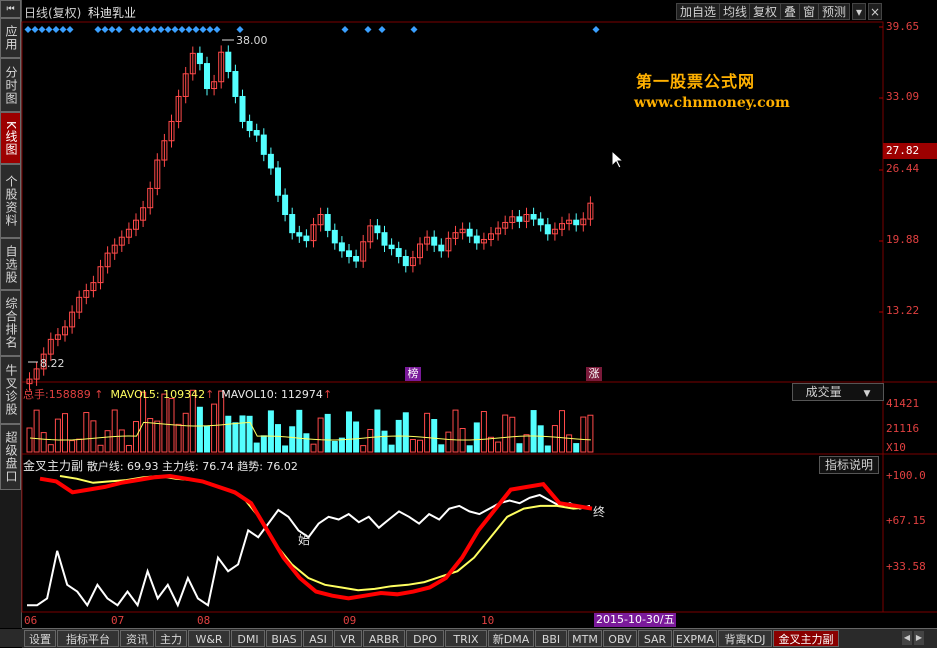 Image resolution: width=937 pixels, height=648 pixels. Describe the element at coordinates (655, 638) in the screenshot. I see `tab-16: SAR` at that location.